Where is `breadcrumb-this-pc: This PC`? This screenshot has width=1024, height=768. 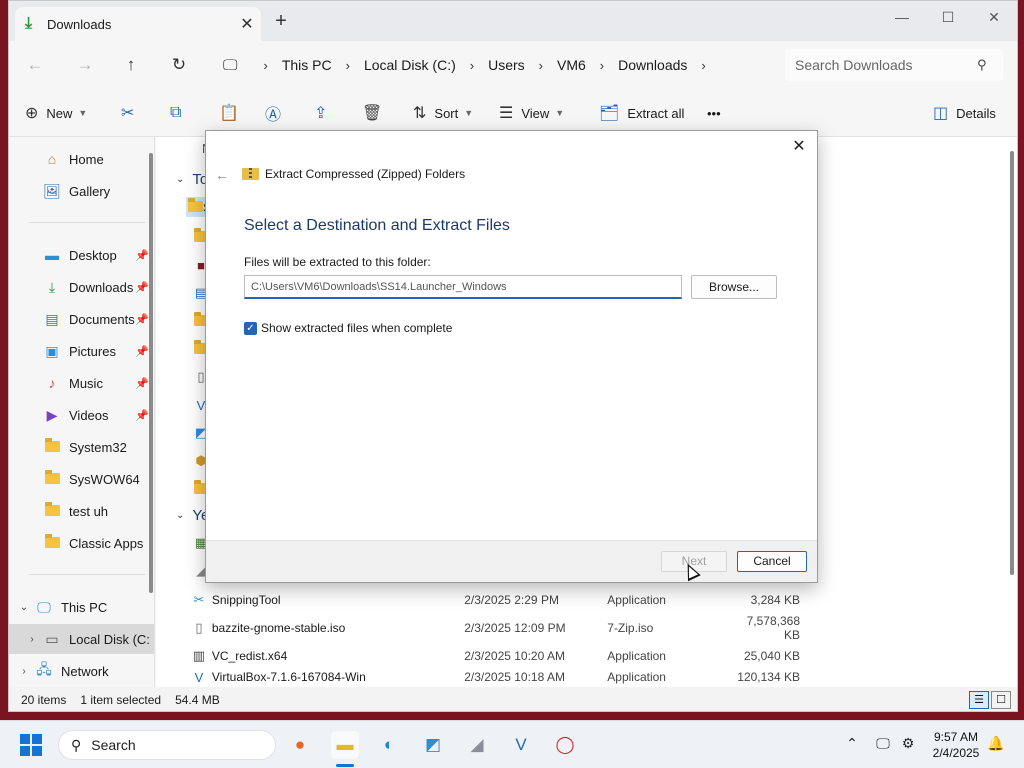
breadcrumb-this-pc: This PC is located at coordinates (307, 65).